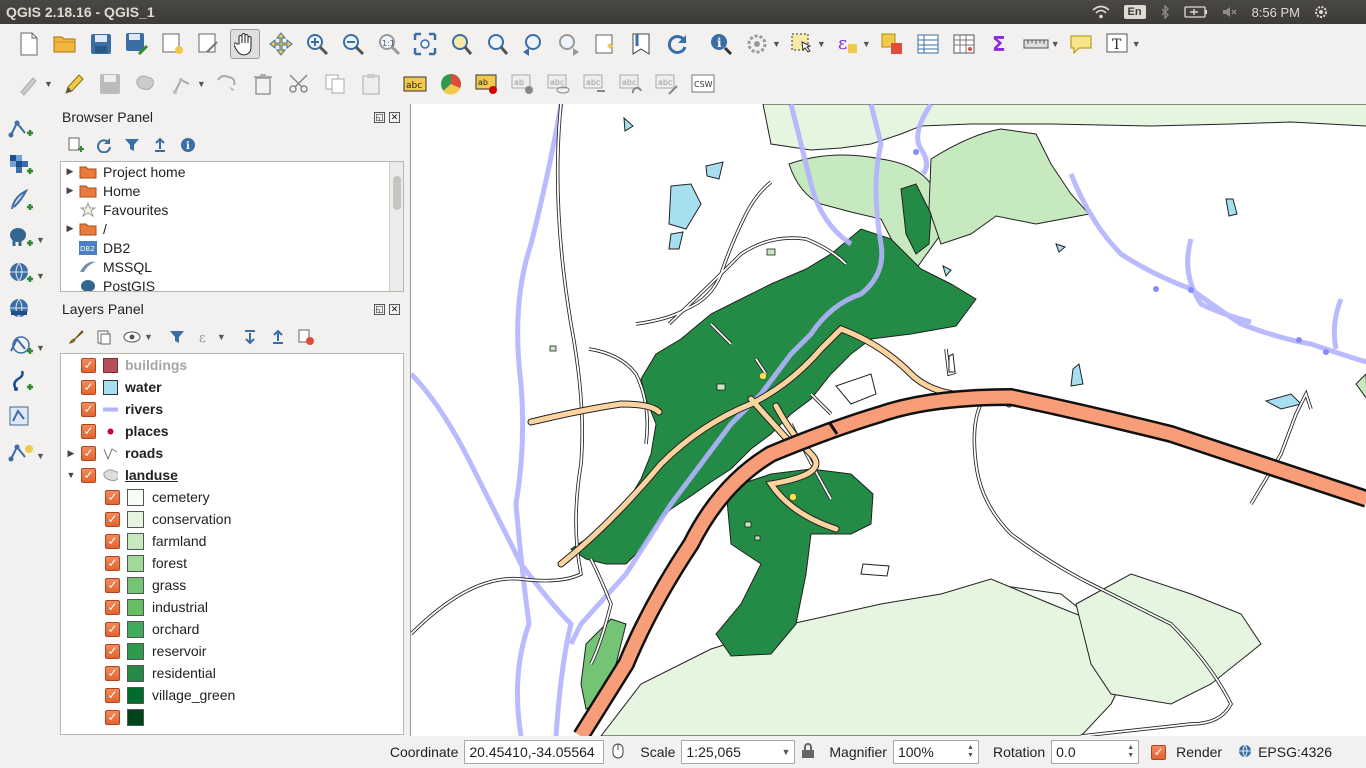 The image size is (1366, 768). What do you see at coordinates (641, 44) in the screenshot?
I see `show-bookmarks-button` at bounding box center [641, 44].